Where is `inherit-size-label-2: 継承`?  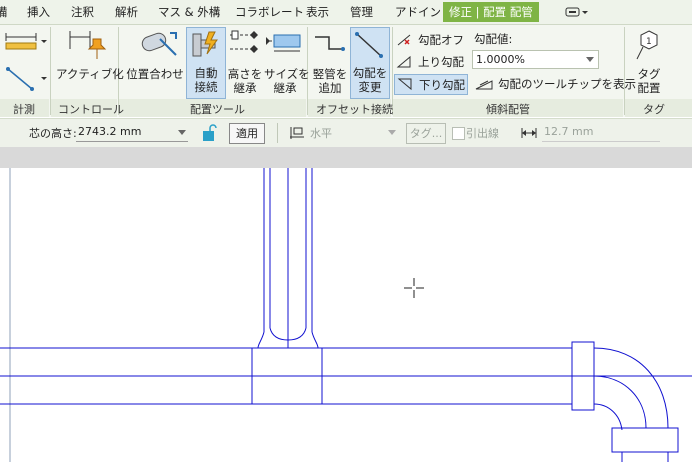
inherit-size-label-2: 継承 is located at coordinates (285, 88).